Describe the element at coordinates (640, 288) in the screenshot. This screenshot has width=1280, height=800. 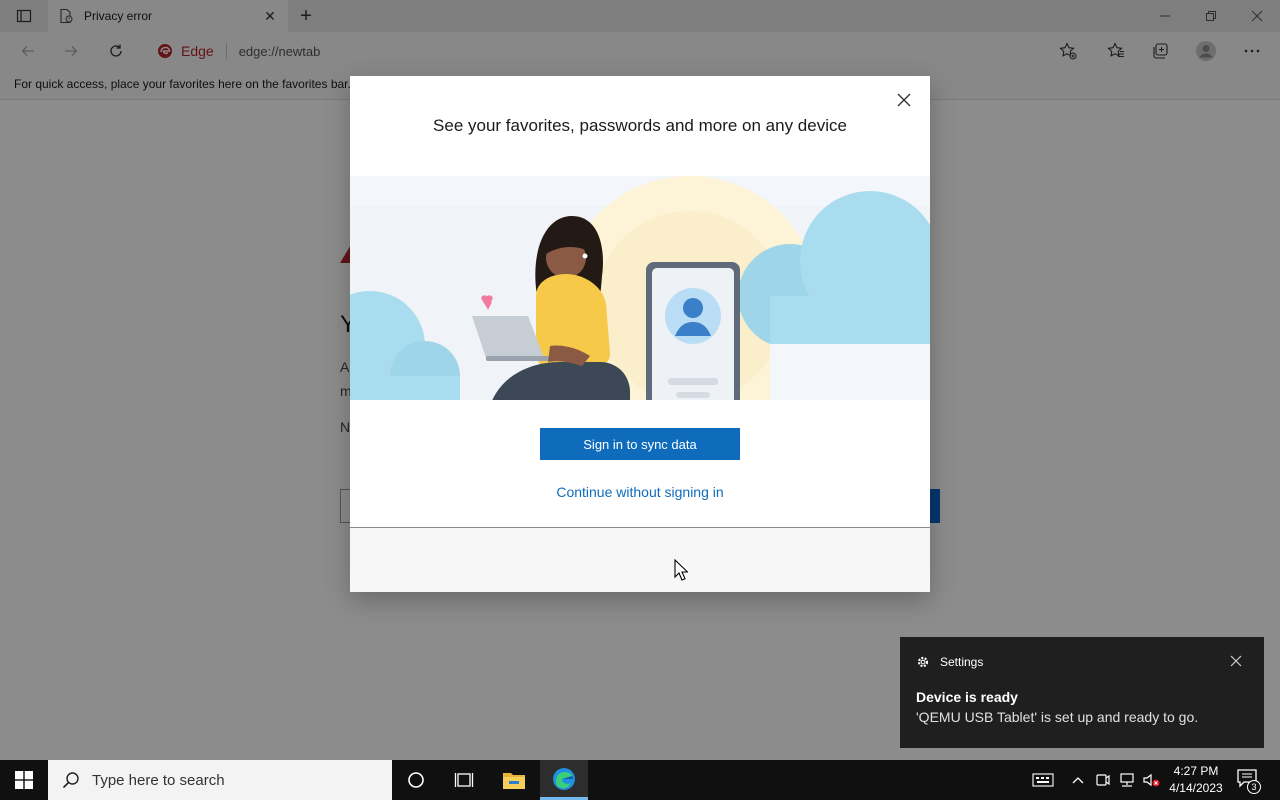
I see `sync-illustration` at that location.